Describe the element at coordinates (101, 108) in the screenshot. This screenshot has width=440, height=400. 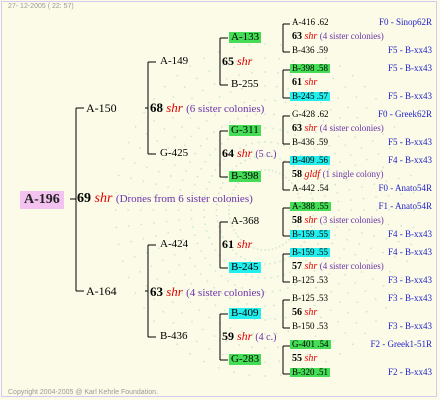
I see `gen1-queen-1: A-150` at that location.